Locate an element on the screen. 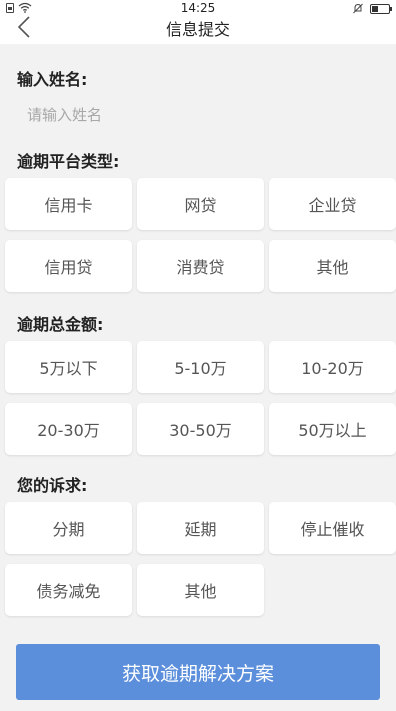 The height and width of the screenshot is (711, 396). platform-option: 网贷 is located at coordinates (200, 204).